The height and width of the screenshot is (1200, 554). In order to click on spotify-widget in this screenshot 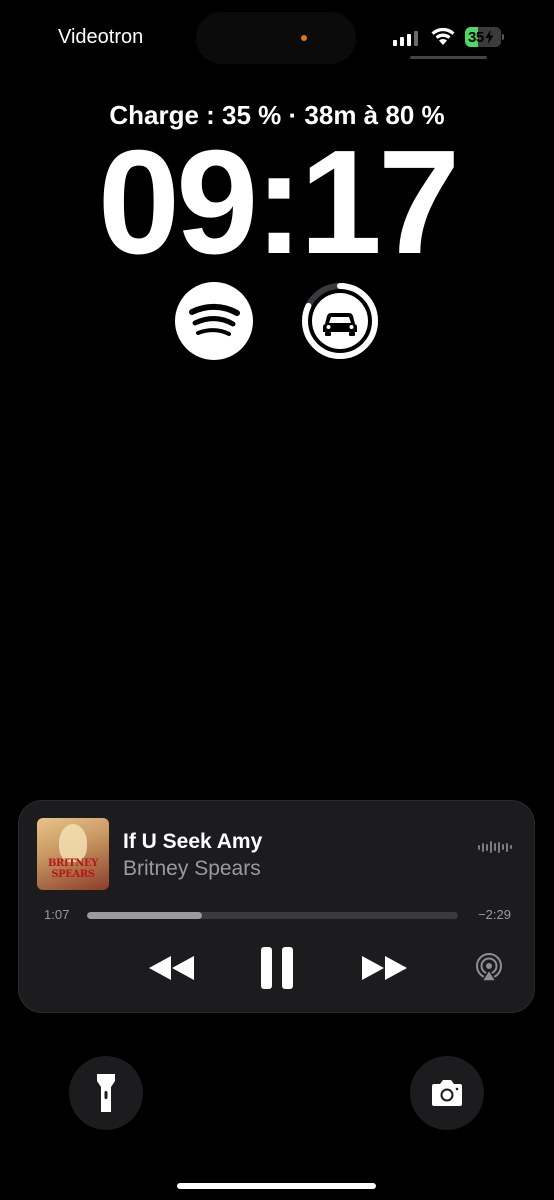, I will do `click(214, 321)`.